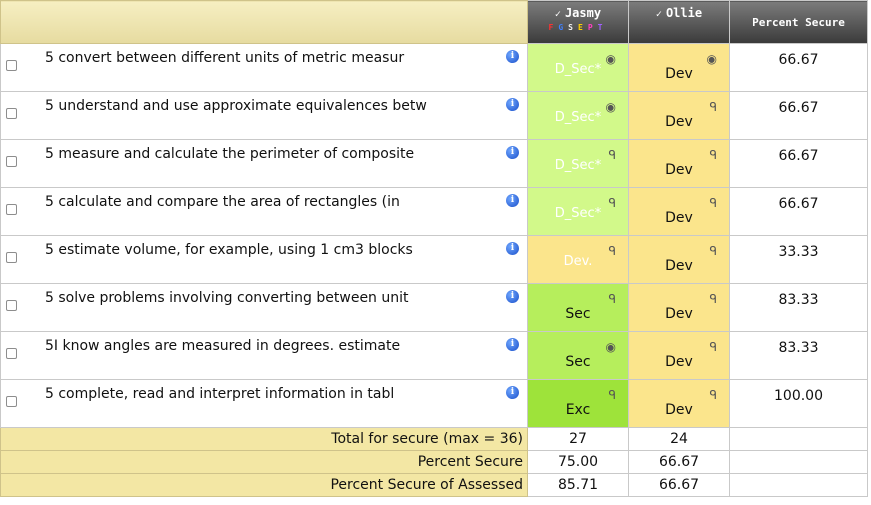  I want to click on grade-cell-jasmy: Sec ᑫ, so click(578, 307).